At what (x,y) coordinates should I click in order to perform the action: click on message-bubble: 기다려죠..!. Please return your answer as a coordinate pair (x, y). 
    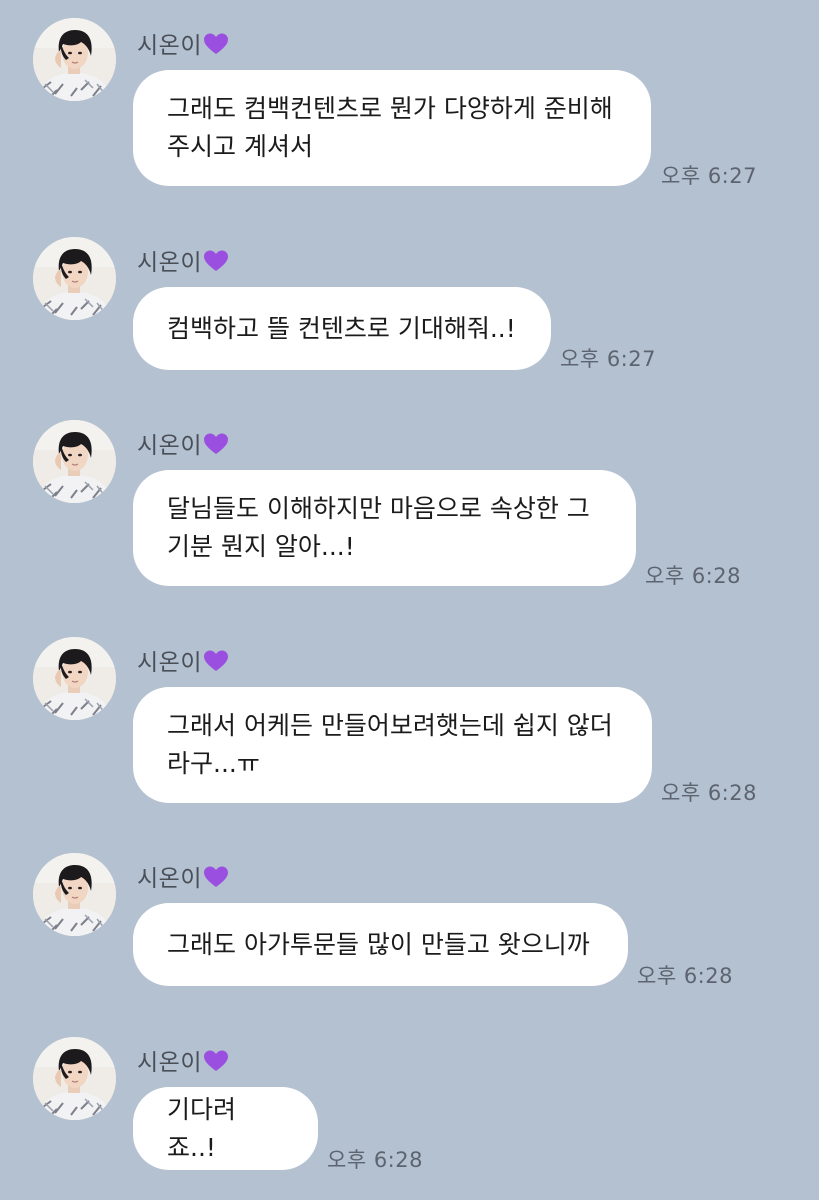
    Looking at the image, I should click on (225, 1128).